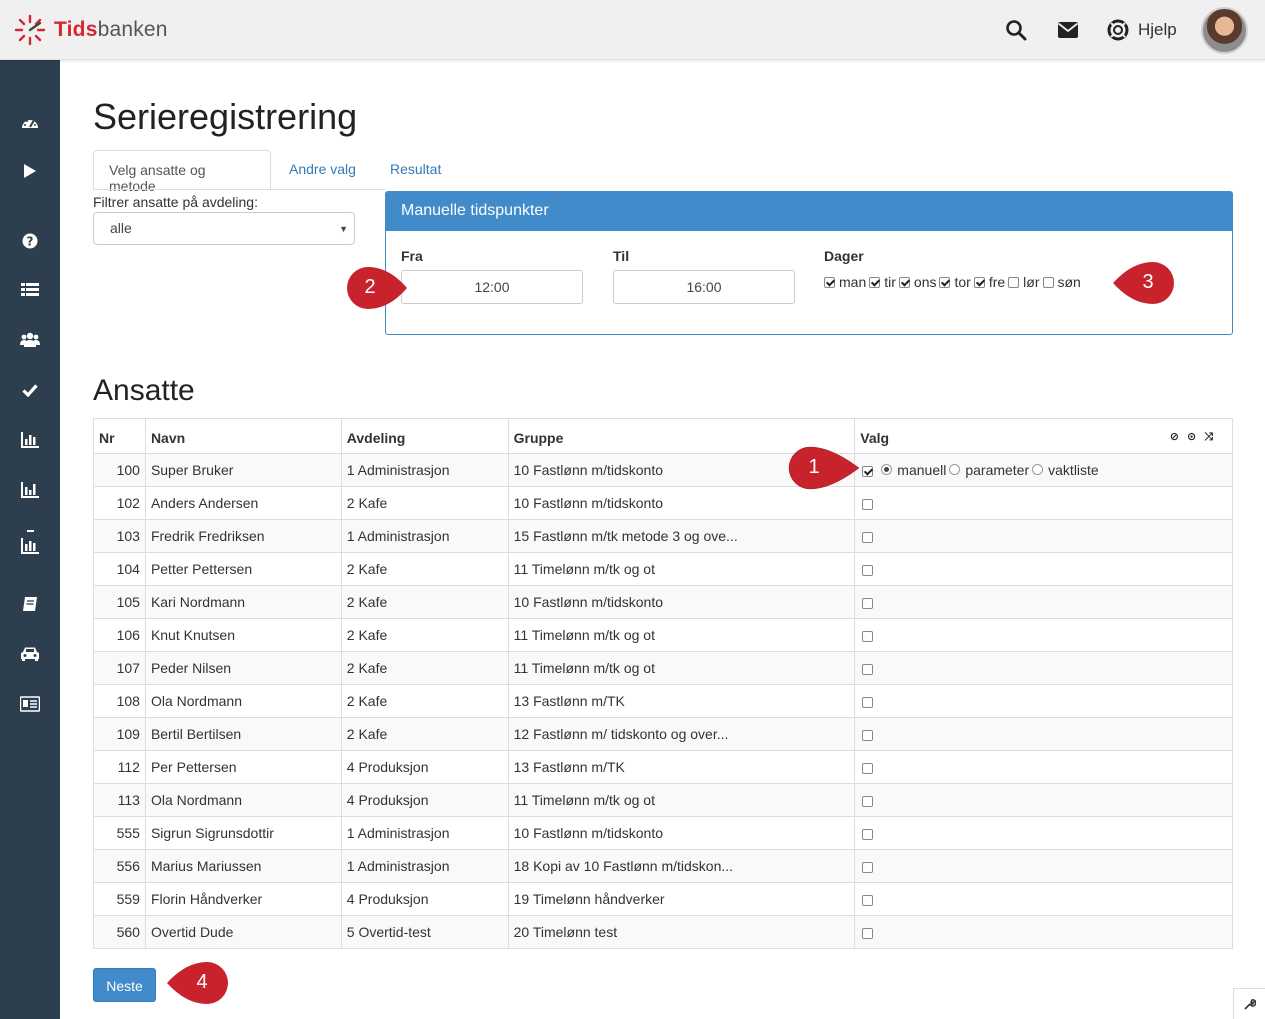 The height and width of the screenshot is (1019, 1265). What do you see at coordinates (1025, 282) in the screenshot?
I see `day-lor: lør` at bounding box center [1025, 282].